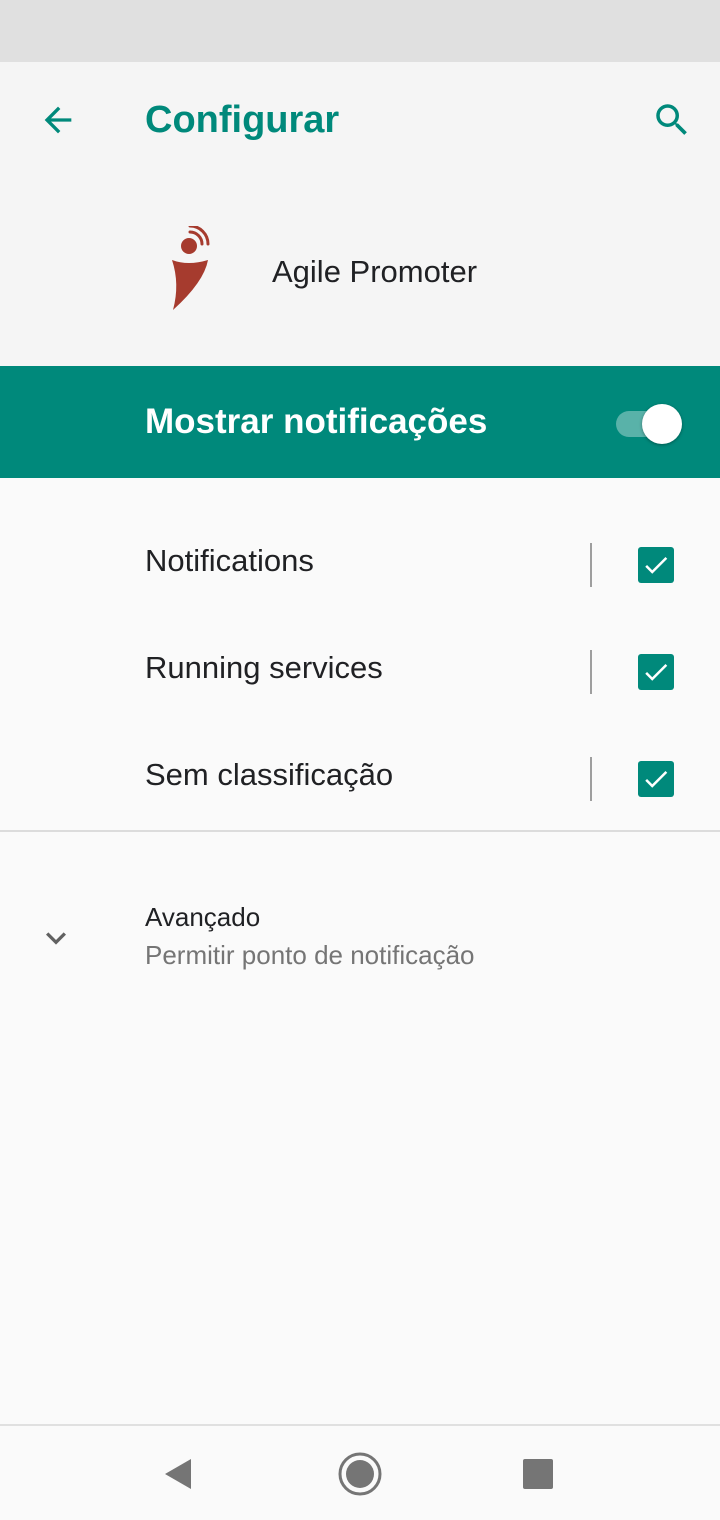 The width and height of the screenshot is (720, 1520). What do you see at coordinates (242, 120) in the screenshot?
I see `page-title: Configurar` at bounding box center [242, 120].